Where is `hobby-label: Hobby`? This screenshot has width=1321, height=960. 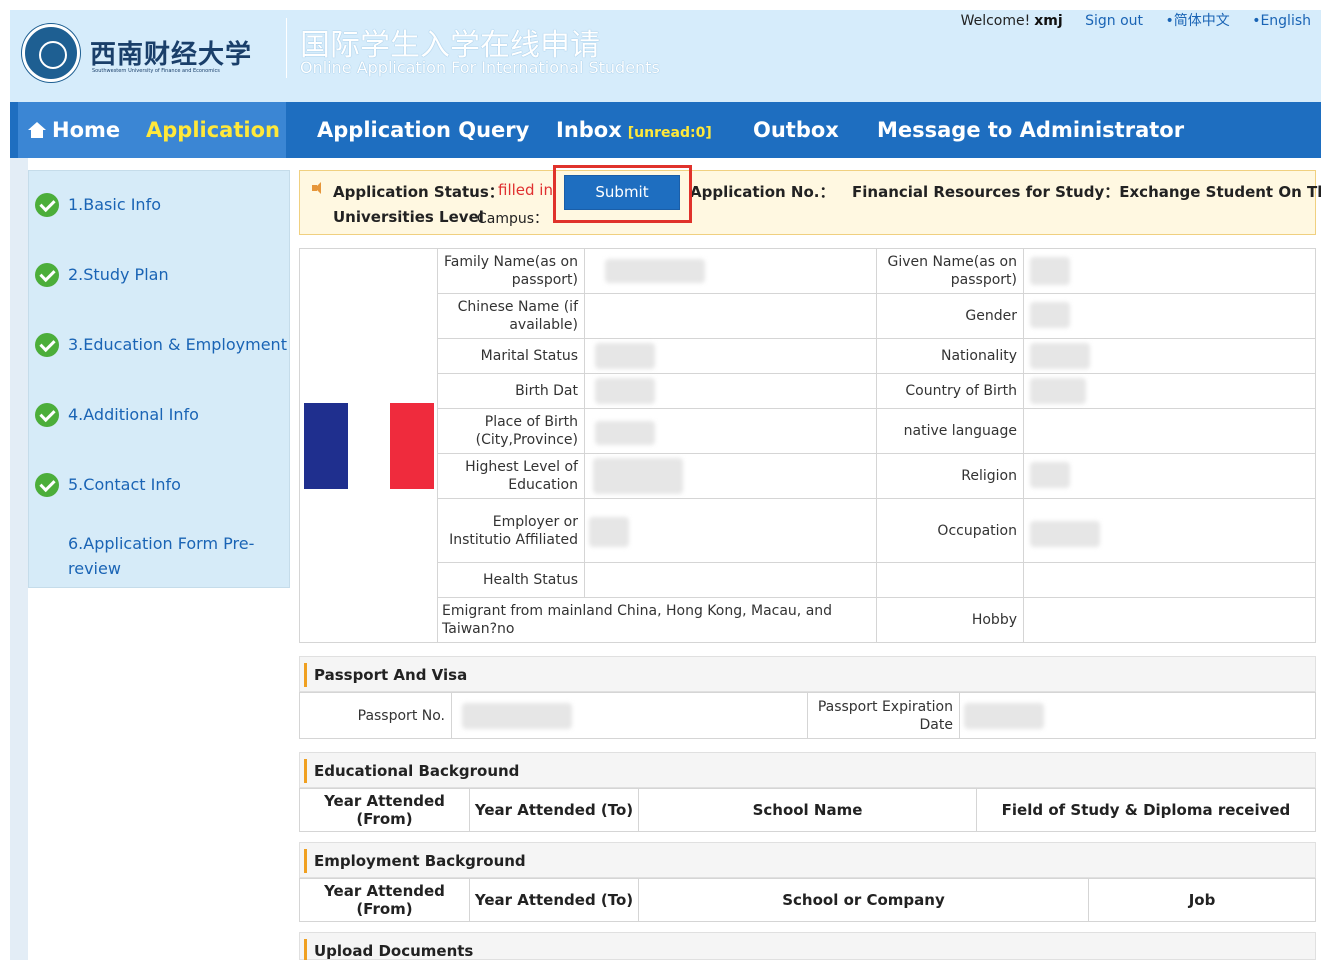 hobby-label: Hobby is located at coordinates (950, 620).